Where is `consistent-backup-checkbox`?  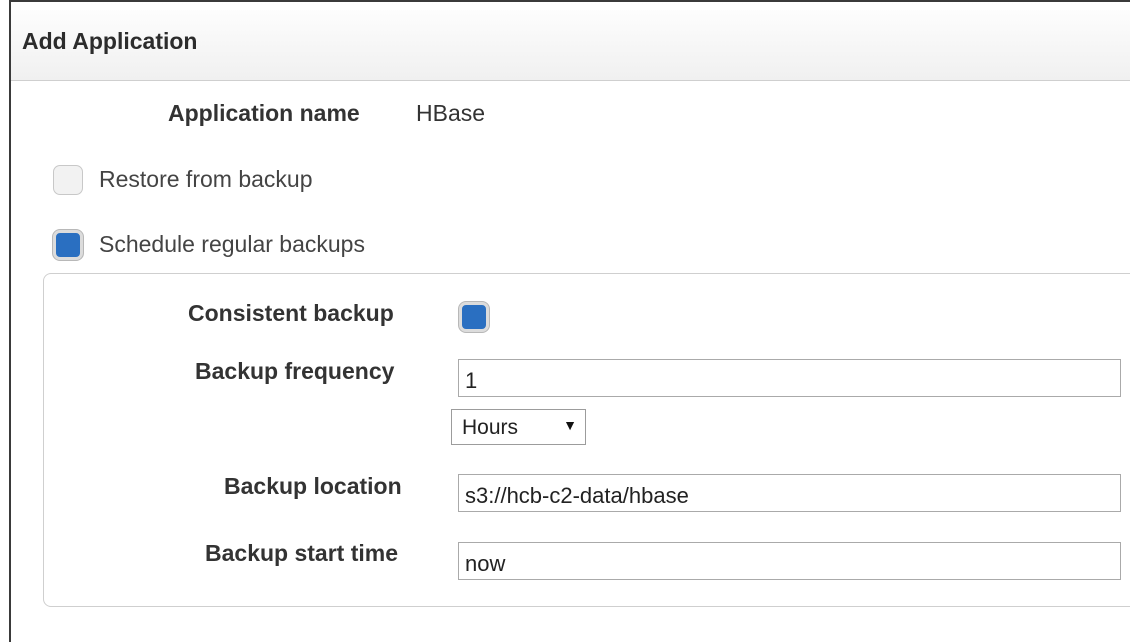 consistent-backup-checkbox is located at coordinates (474, 317).